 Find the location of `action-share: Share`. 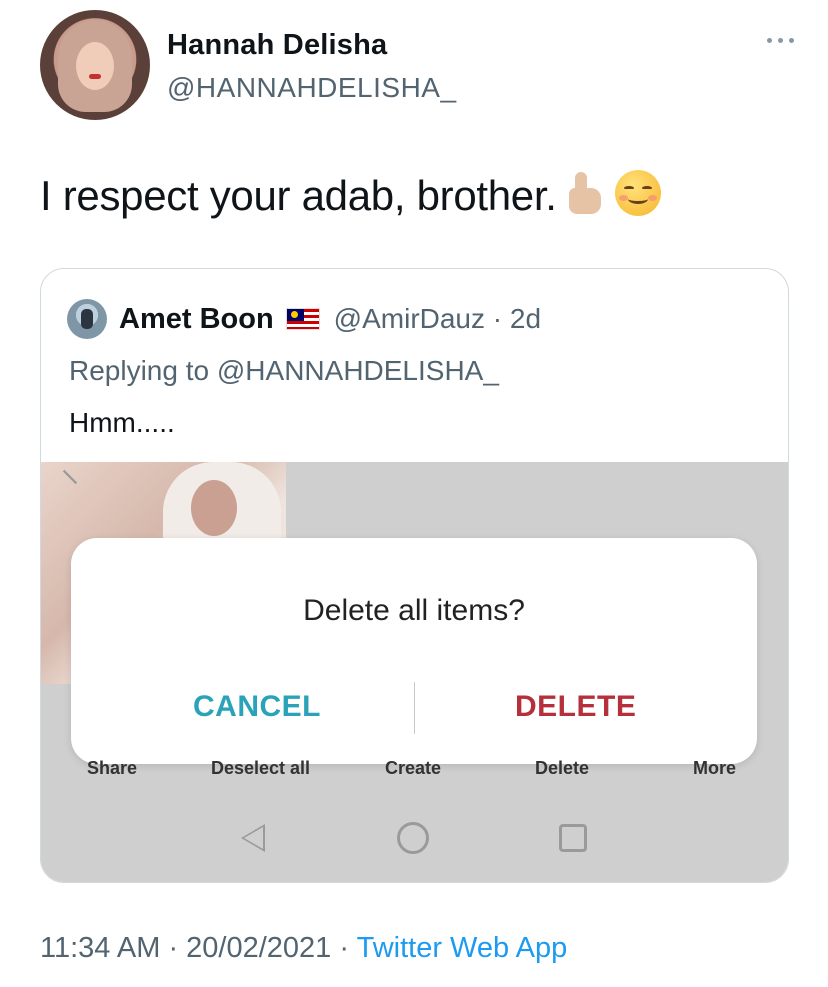

action-share: Share is located at coordinates (112, 768).